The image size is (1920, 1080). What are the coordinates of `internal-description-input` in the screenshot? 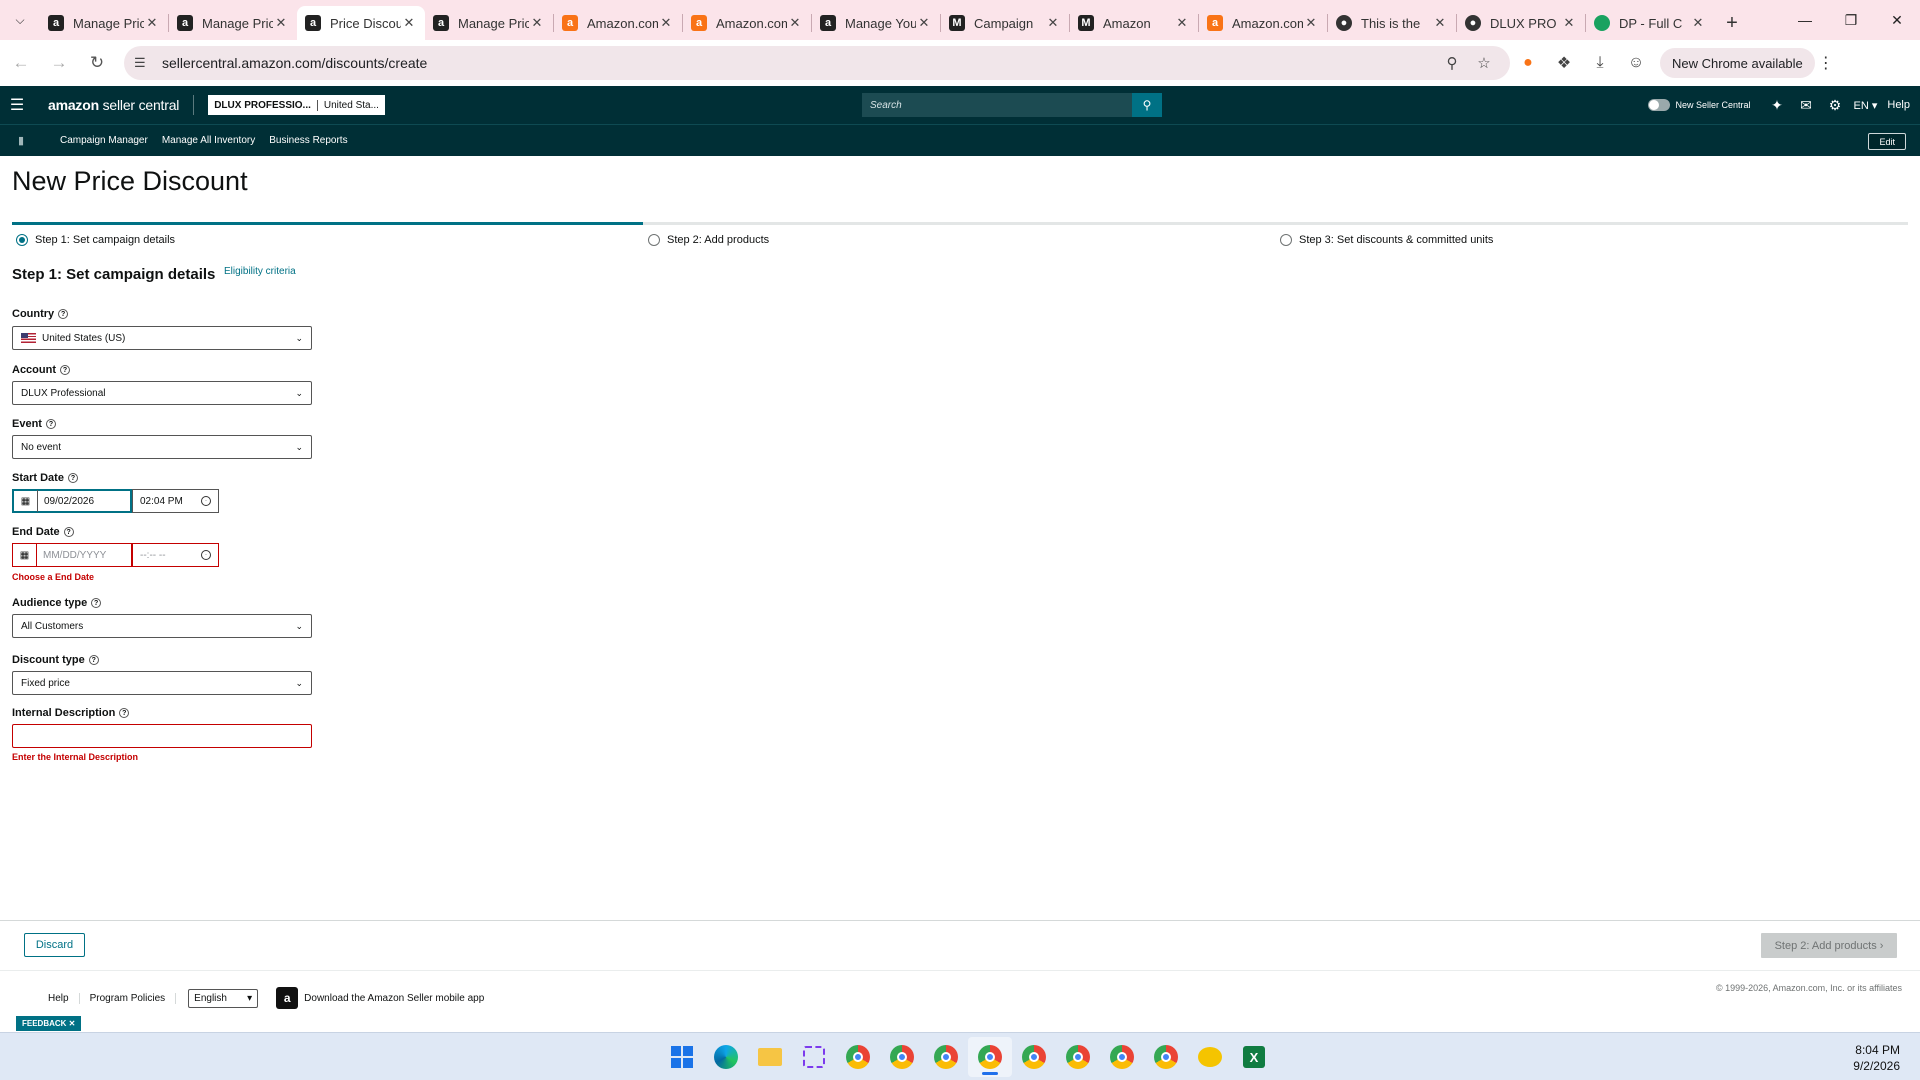 It's located at (162, 736).